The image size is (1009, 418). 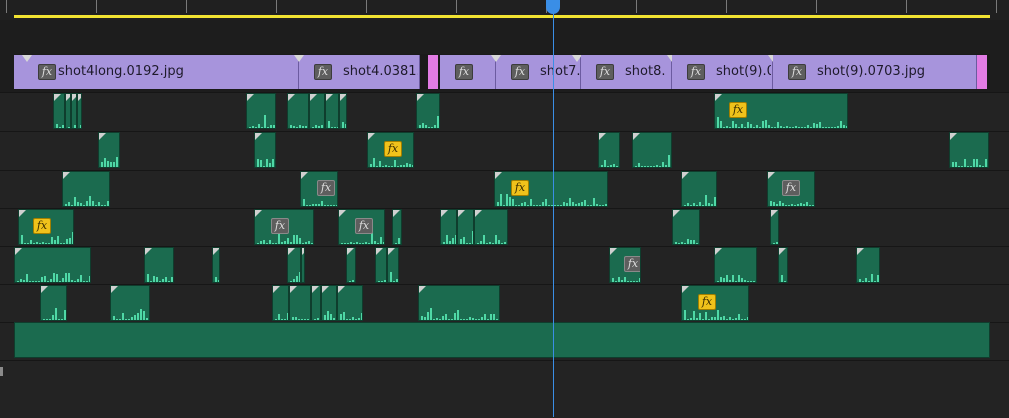 What do you see at coordinates (629, 72) in the screenshot?
I see `video-clip: fx shot8.` at bounding box center [629, 72].